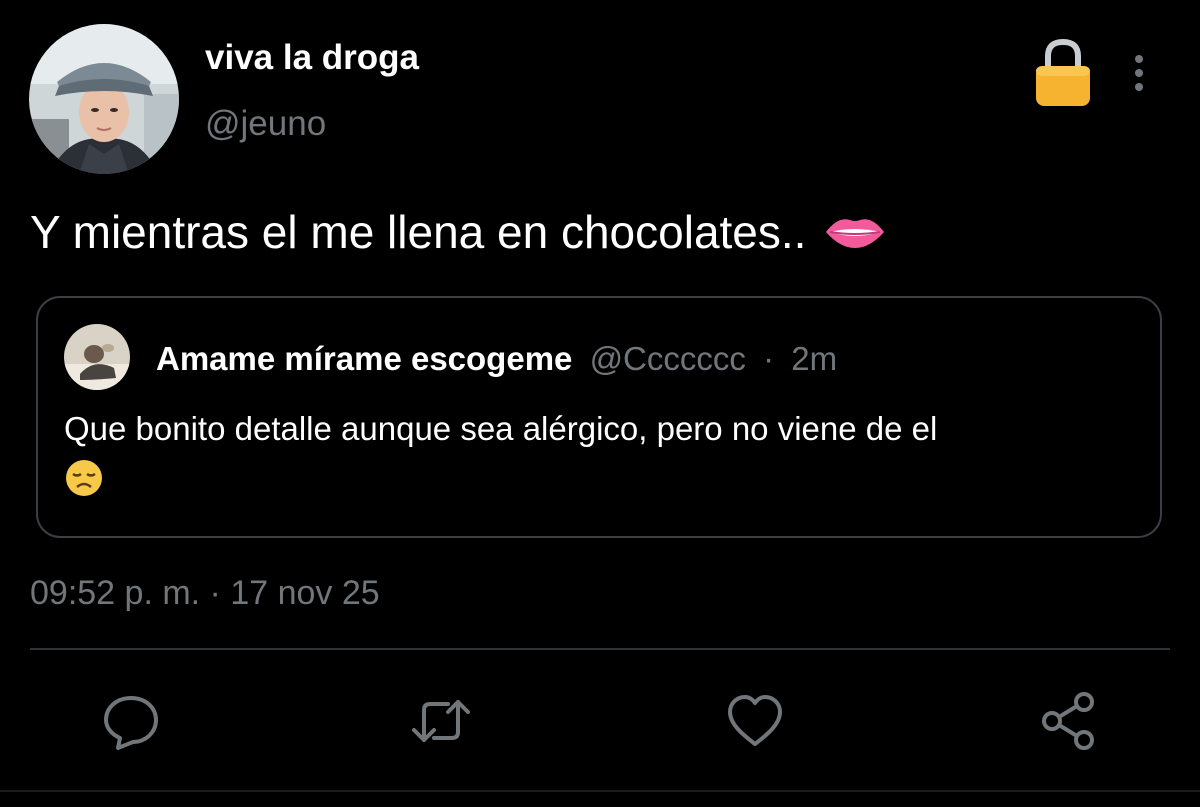 This screenshot has width=1200, height=807. I want to click on author-avatar, so click(104, 99).